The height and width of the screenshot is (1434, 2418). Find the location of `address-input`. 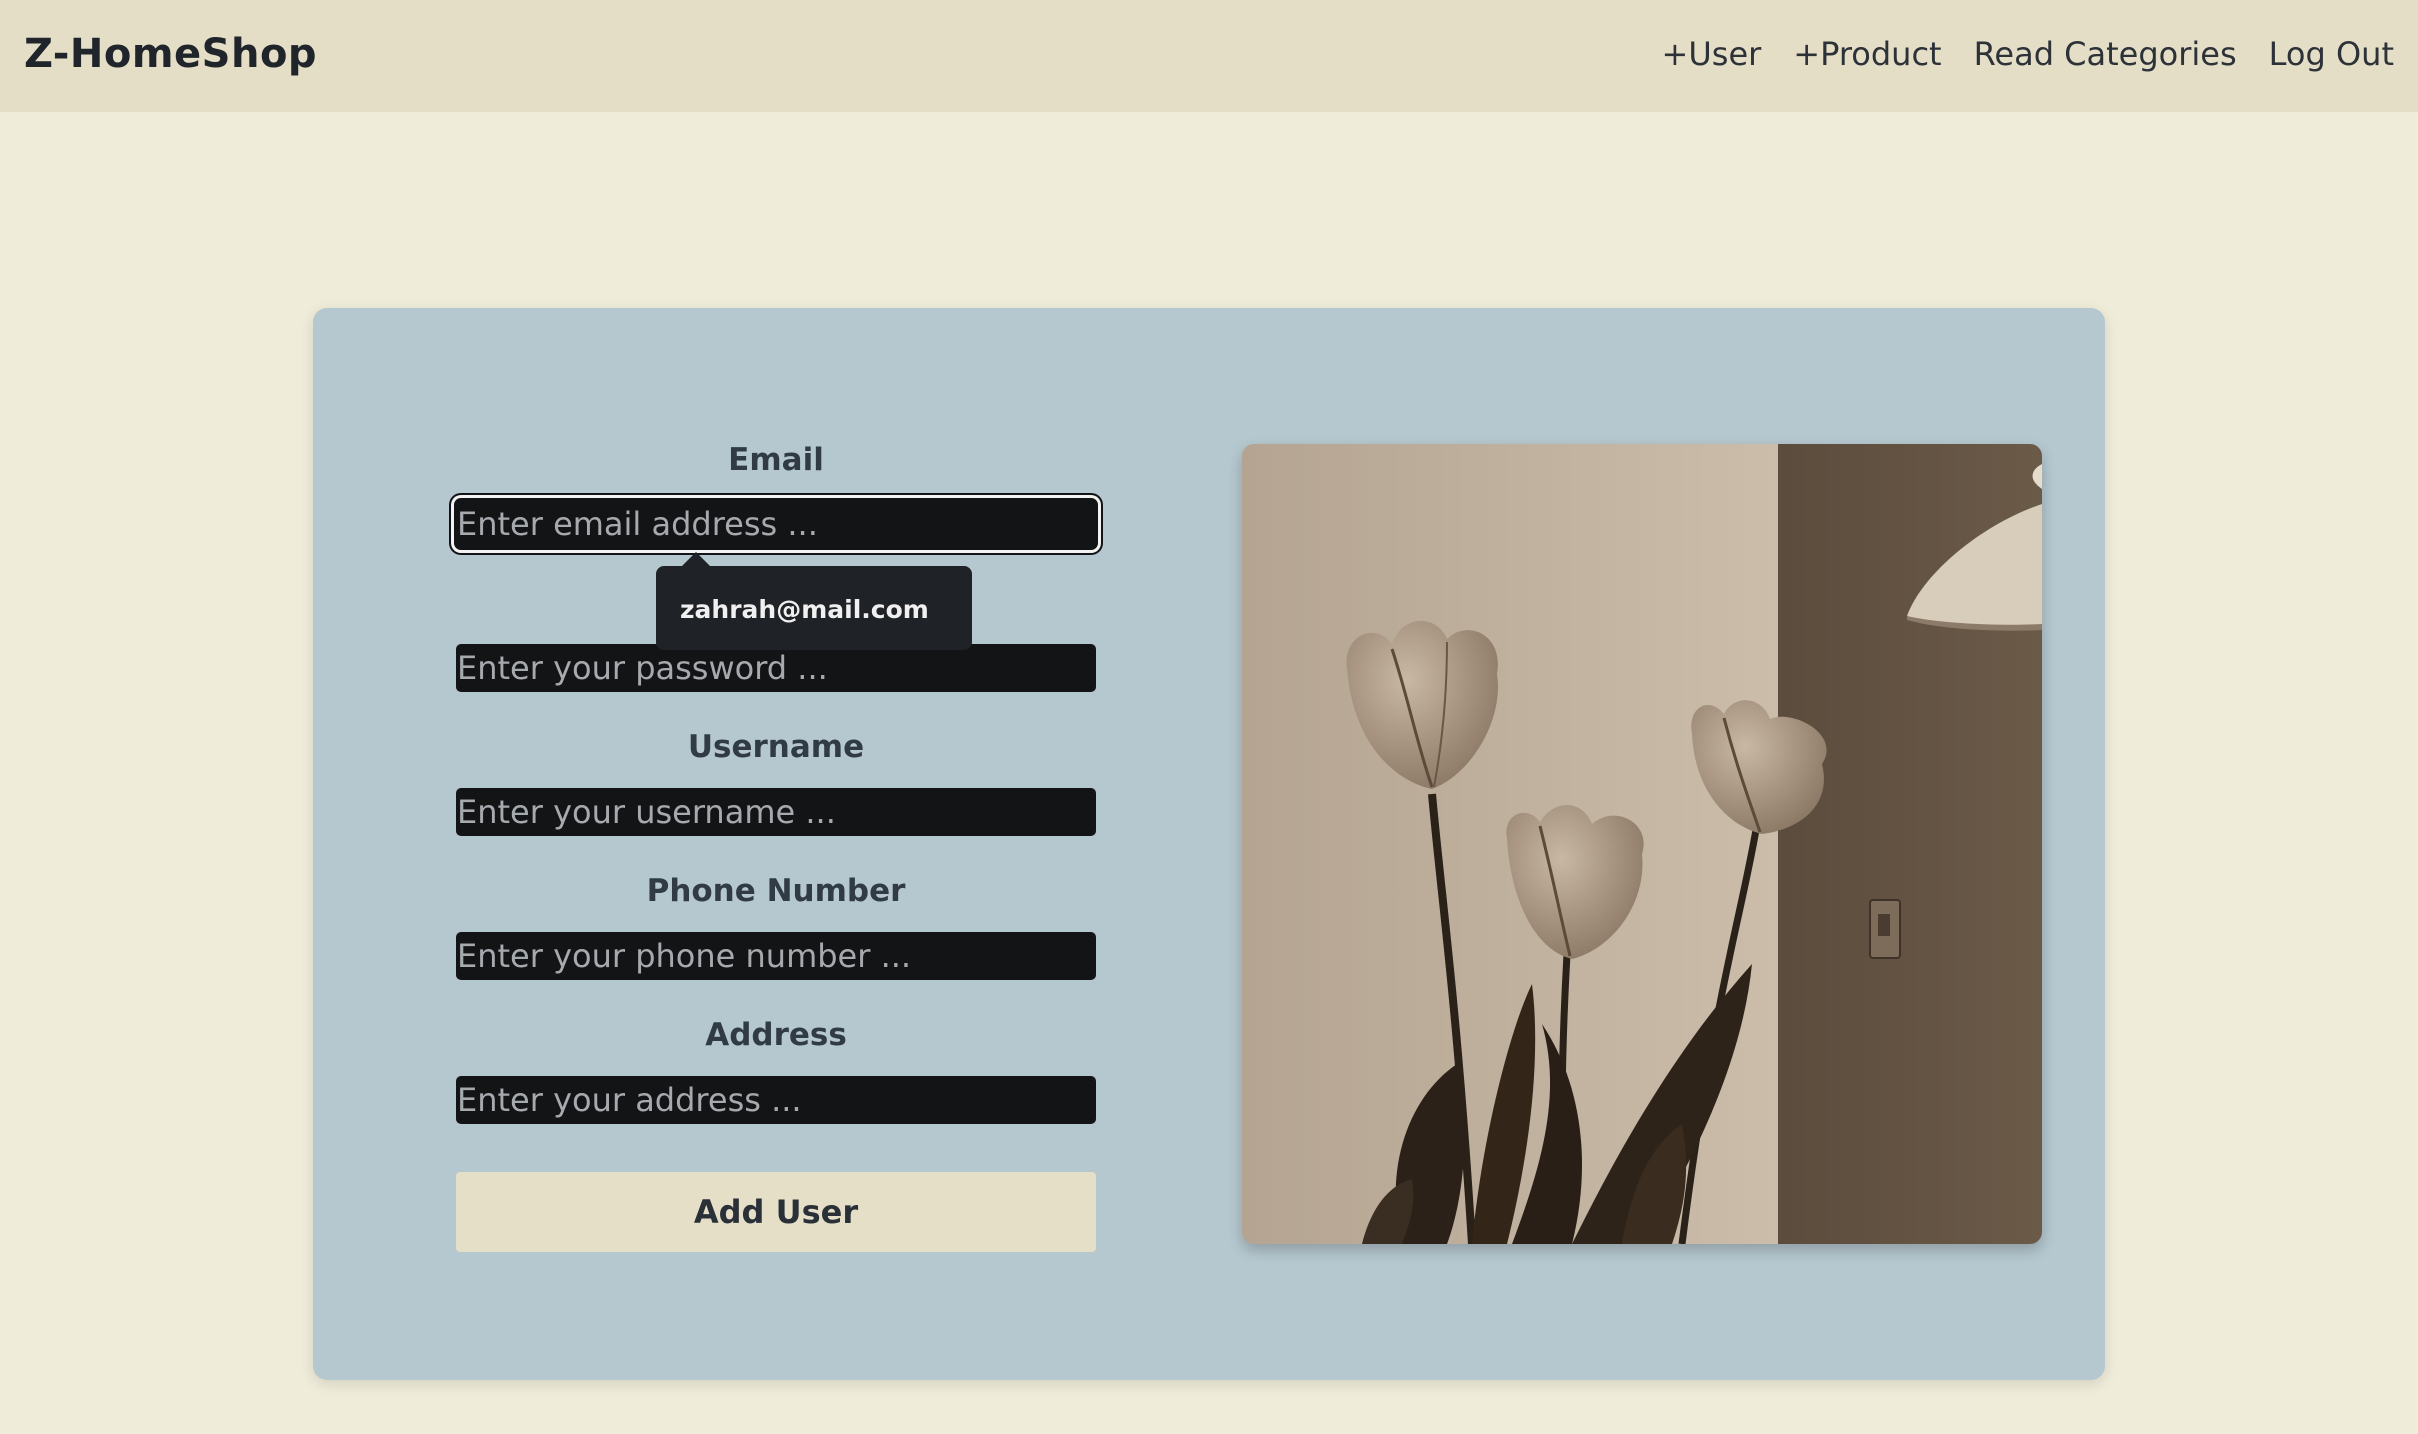

address-input is located at coordinates (776, 1100).